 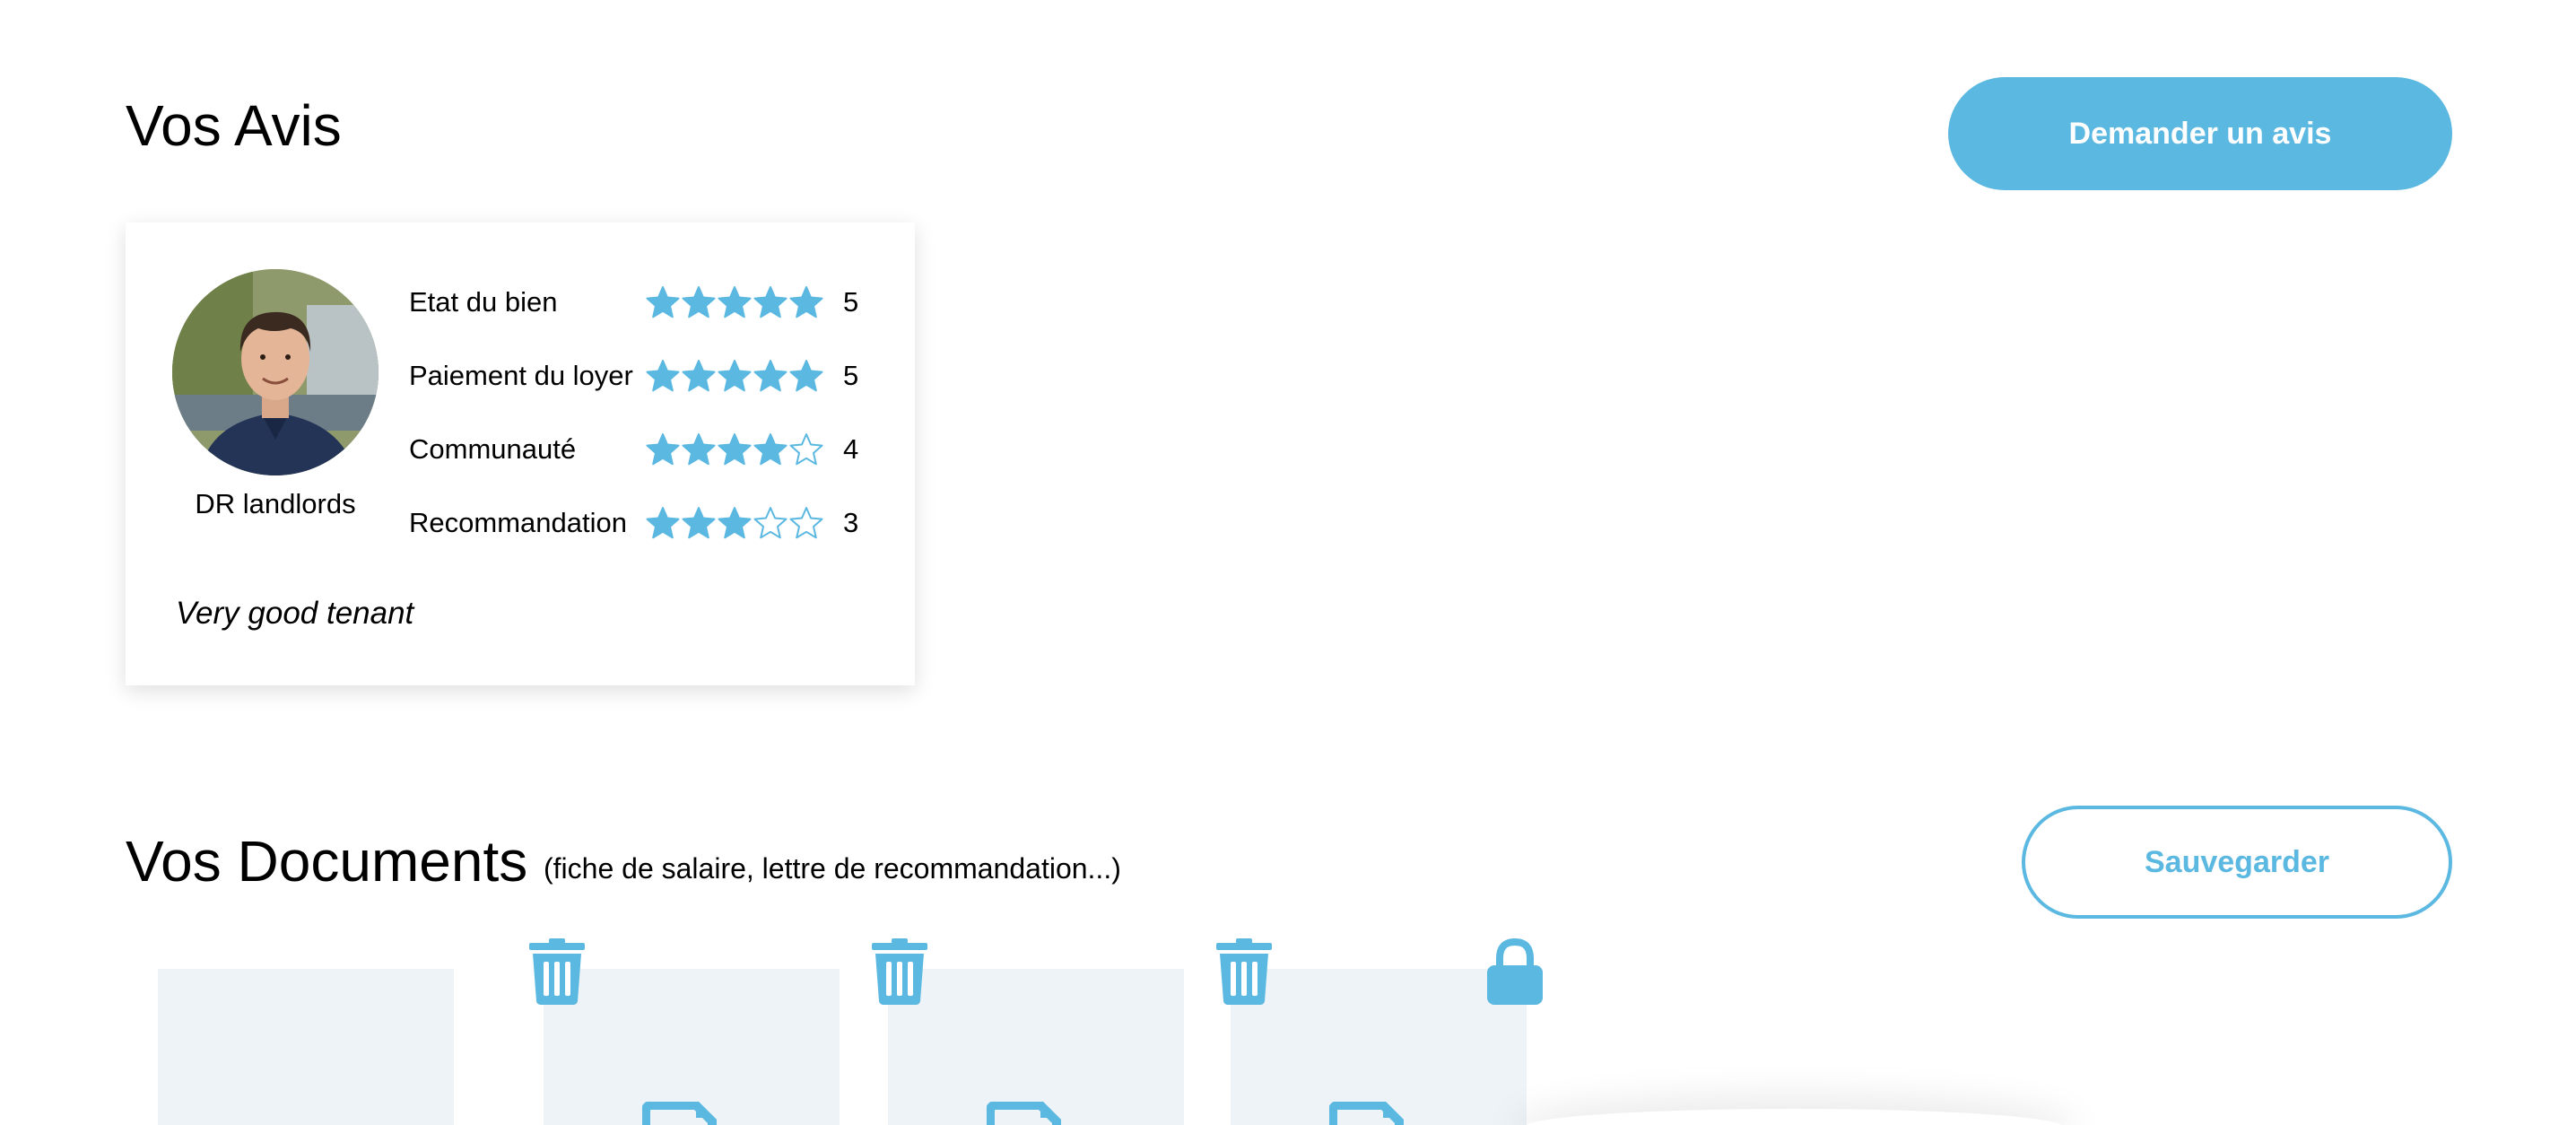 What do you see at coordinates (521, 375) in the screenshot?
I see `rating-label: Paiement du loyer` at bounding box center [521, 375].